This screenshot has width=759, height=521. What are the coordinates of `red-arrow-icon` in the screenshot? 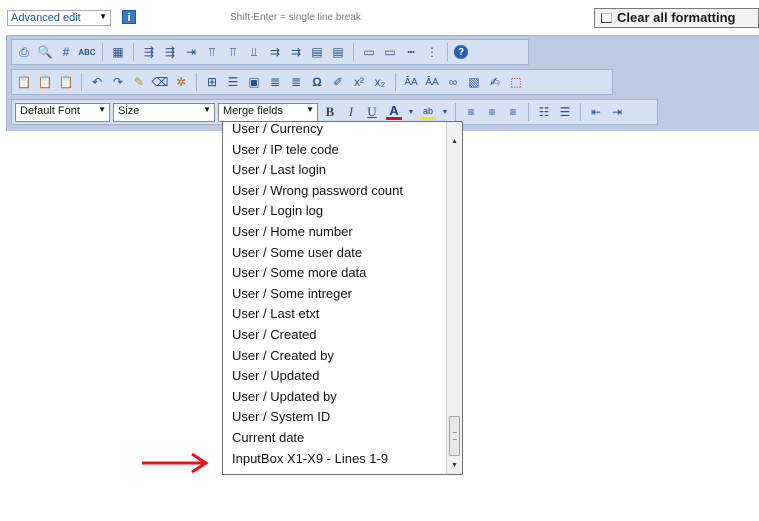 It's located at (175, 463).